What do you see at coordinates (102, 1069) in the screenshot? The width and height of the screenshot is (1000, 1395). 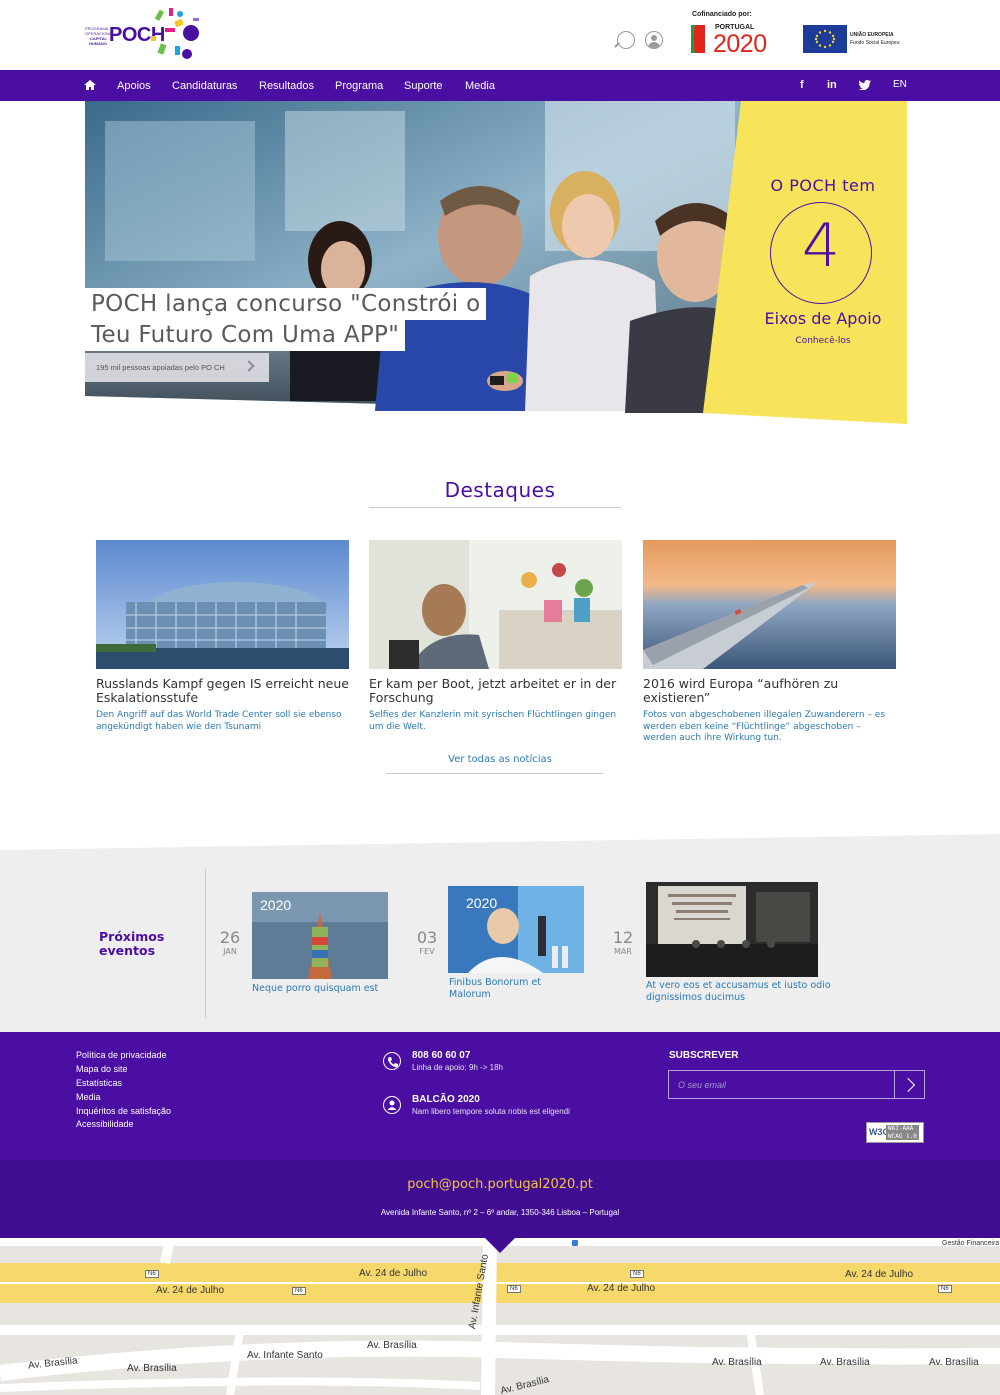 I see `footer-link-sitemap: Mapa do site` at bounding box center [102, 1069].